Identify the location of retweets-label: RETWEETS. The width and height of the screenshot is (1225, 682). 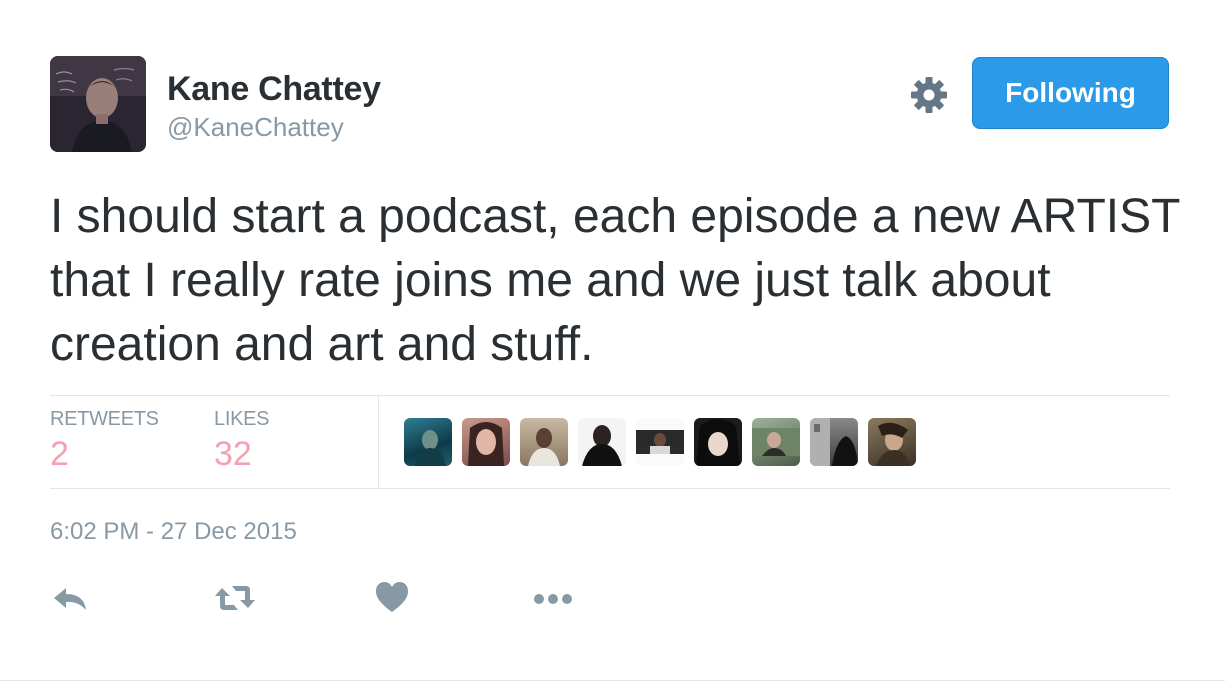
(104, 419).